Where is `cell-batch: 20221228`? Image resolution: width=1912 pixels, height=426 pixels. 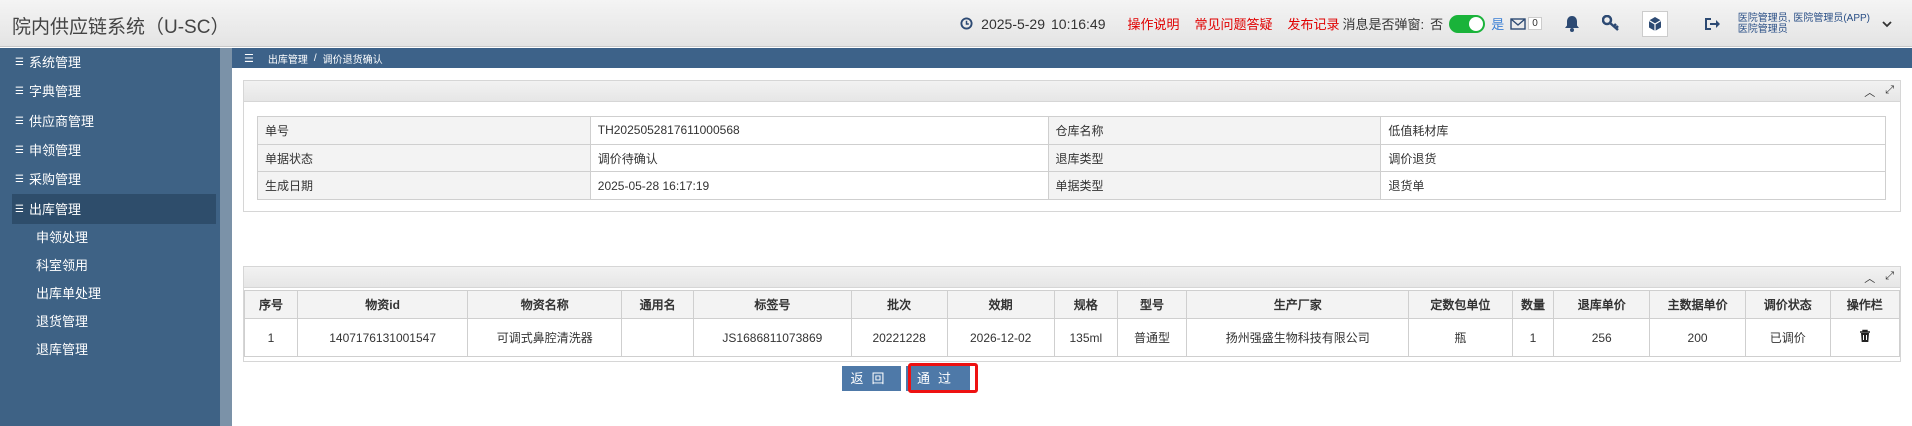 cell-batch: 20221228 is located at coordinates (899, 337).